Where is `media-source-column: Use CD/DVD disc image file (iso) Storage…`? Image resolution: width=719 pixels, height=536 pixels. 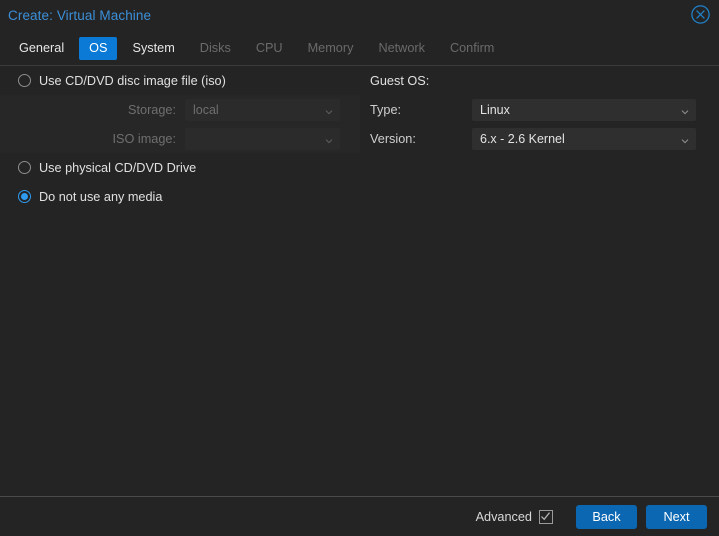
media-source-column: Use CD/DVD disc image file (iso) Storage… is located at coordinates (180, 138).